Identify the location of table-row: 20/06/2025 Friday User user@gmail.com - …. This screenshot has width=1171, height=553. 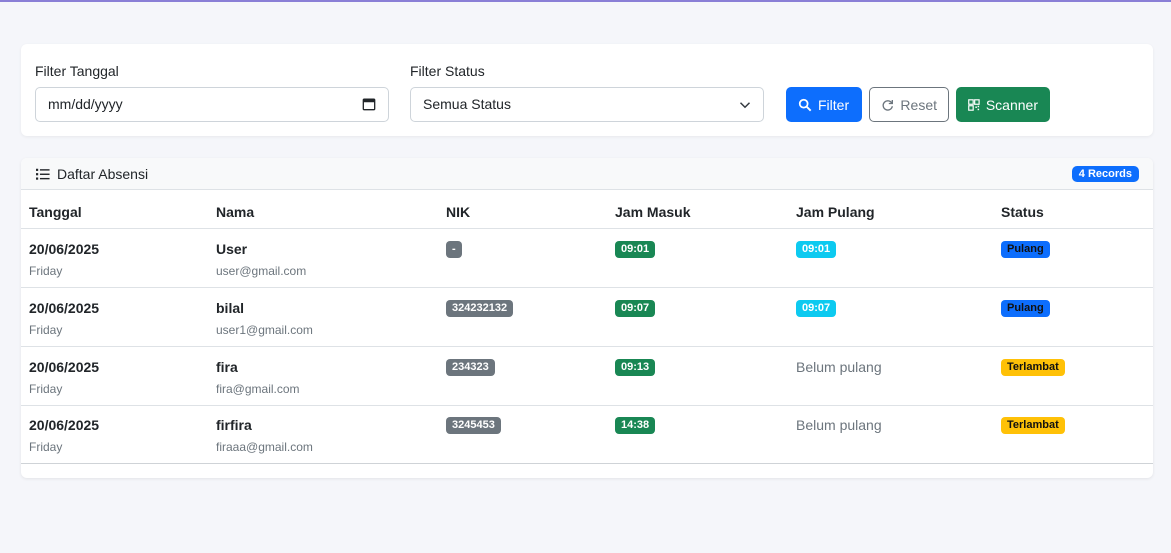
(587, 258).